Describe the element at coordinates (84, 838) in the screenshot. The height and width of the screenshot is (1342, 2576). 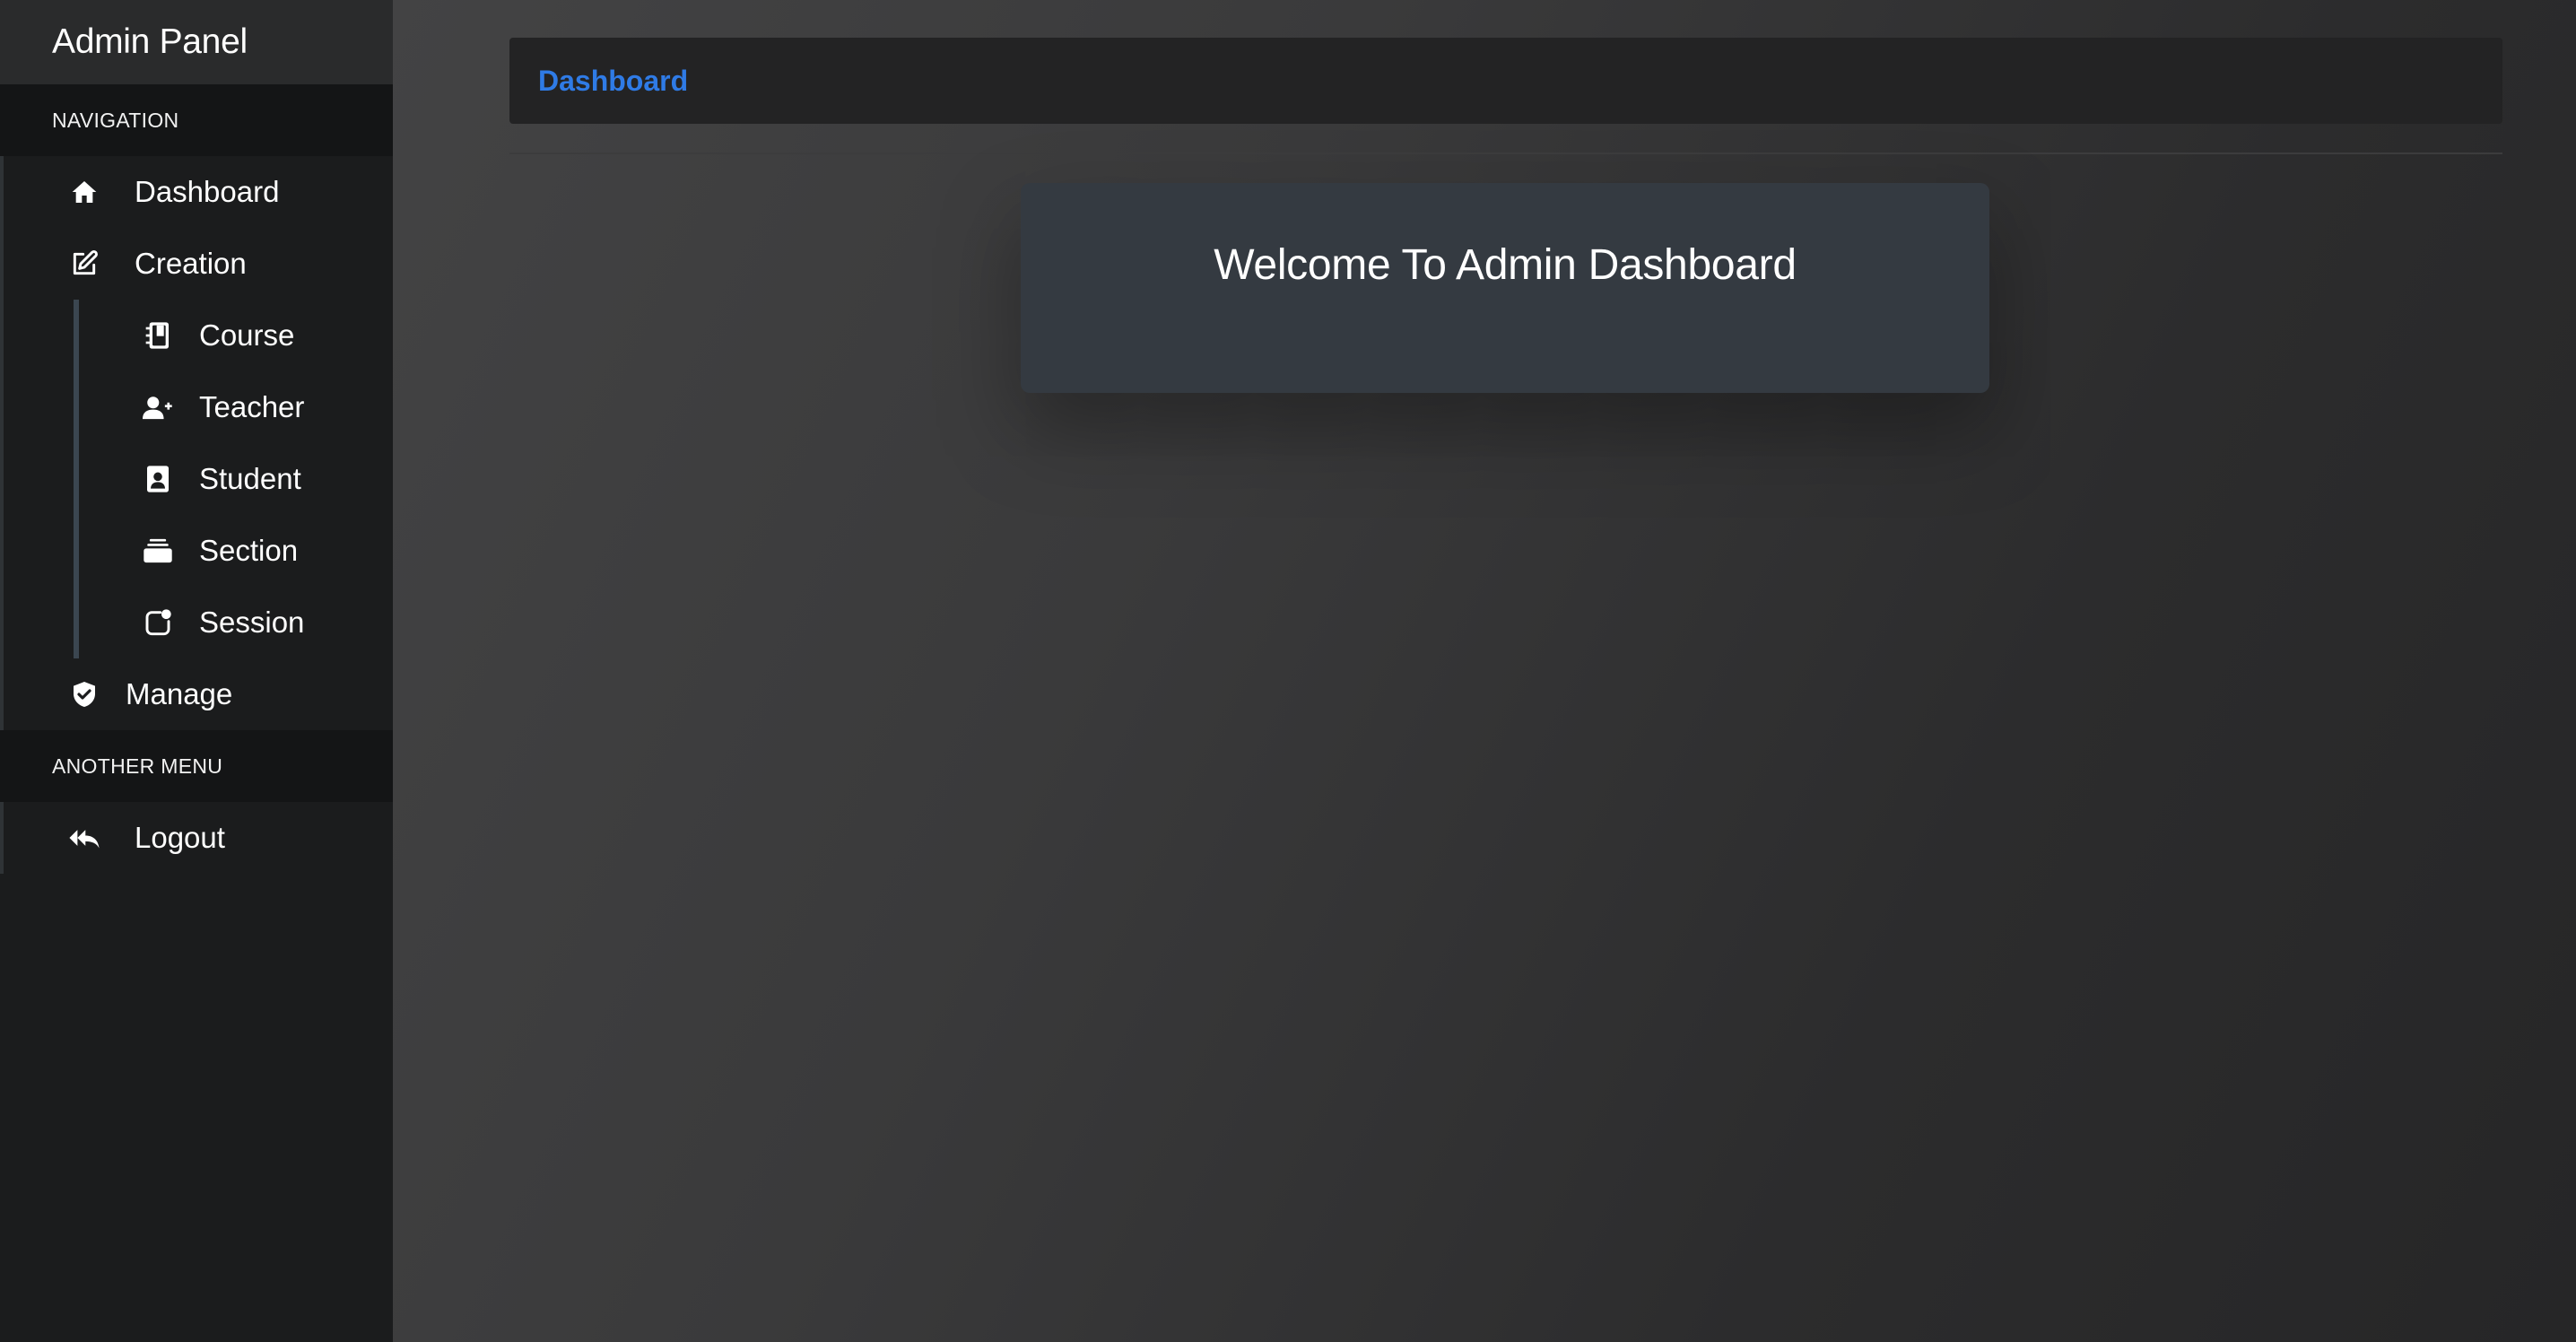
I see `reply-all-icon` at that location.